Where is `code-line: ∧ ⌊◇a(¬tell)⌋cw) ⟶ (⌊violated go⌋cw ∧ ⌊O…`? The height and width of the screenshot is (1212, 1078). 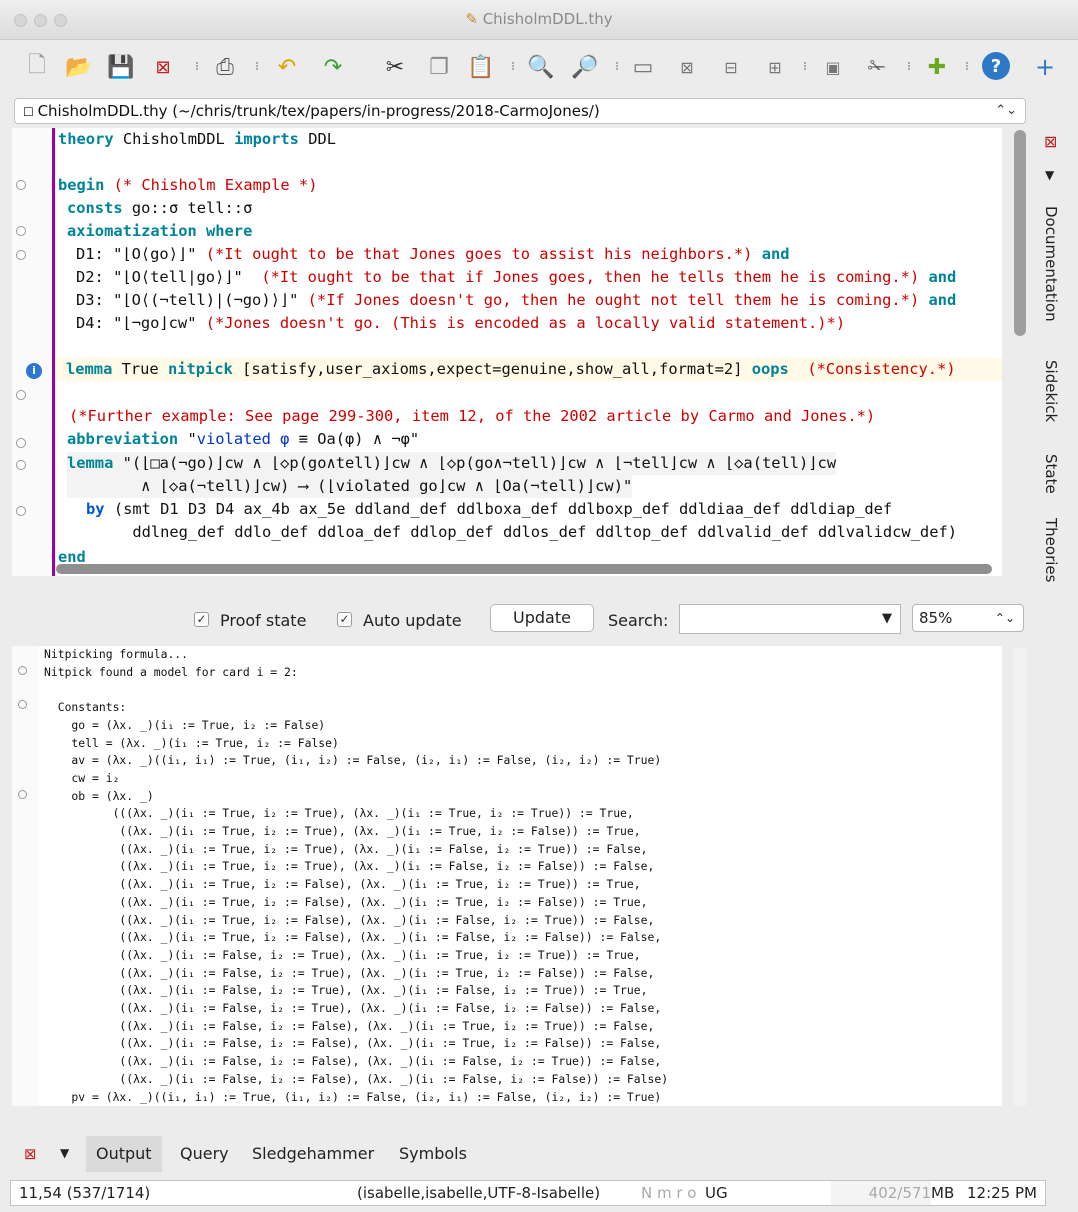
code-line: ∧ ⌊◇a(¬tell)⌋cw) ⟶ (⌊violated go⌋cw ∧ ⌊O… is located at coordinates (350, 486).